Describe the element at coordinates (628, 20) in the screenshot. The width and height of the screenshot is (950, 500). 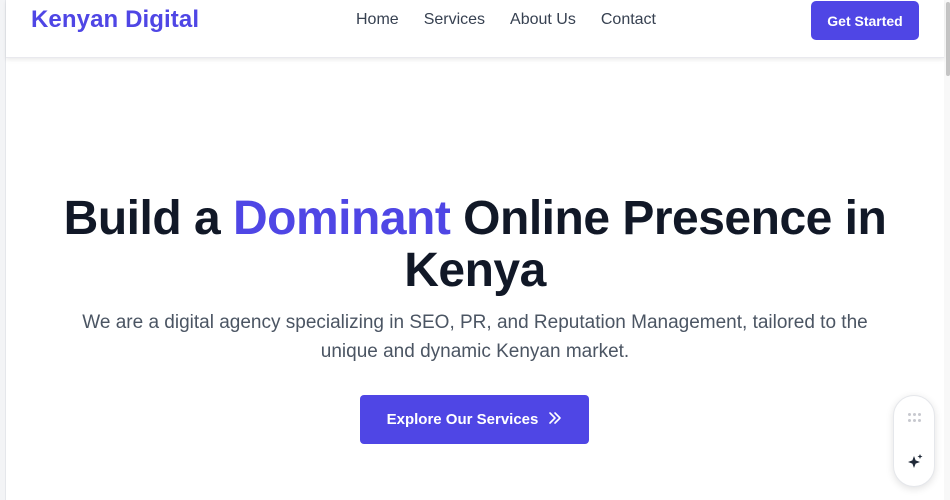
I see `nav-link-contact: Contact` at that location.